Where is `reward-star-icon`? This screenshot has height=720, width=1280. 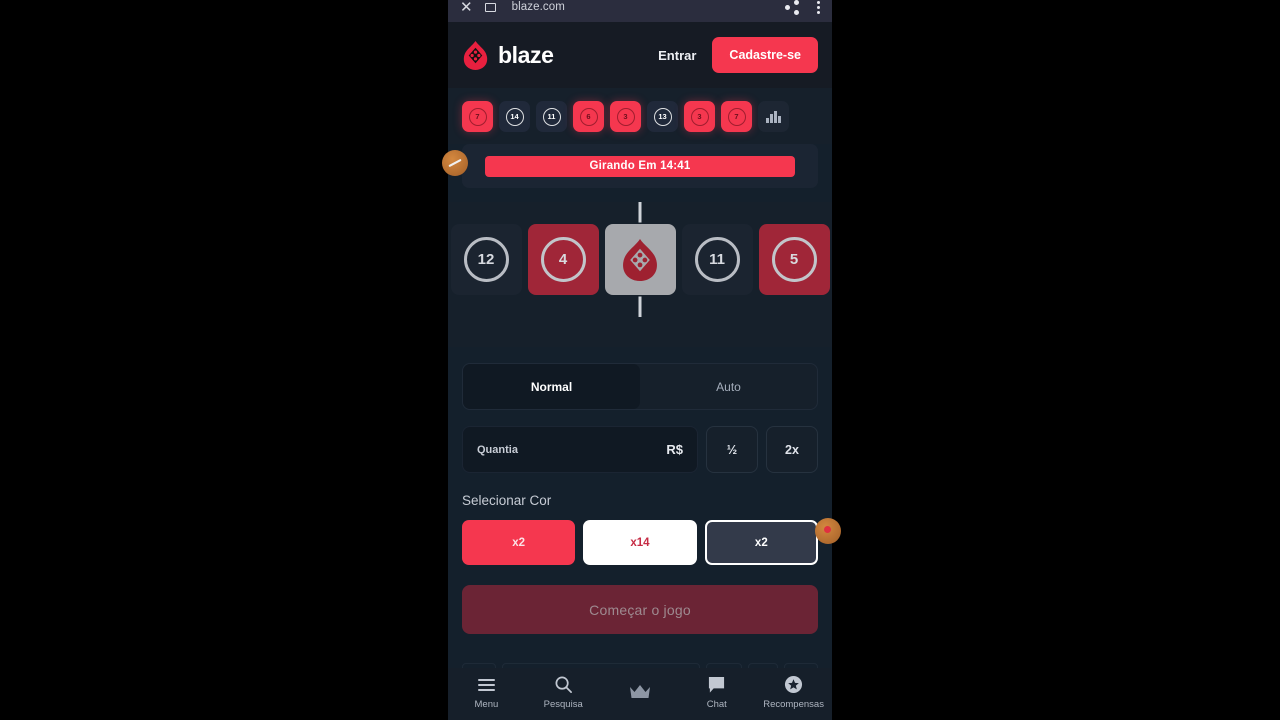 reward-star-icon is located at coordinates (793, 684).